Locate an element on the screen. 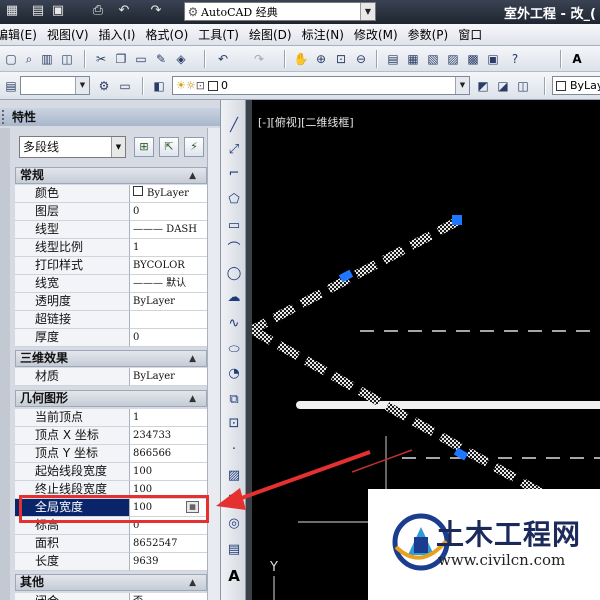 This screenshot has height=600, width=600. property-value: ——— DASH is located at coordinates (168, 230).